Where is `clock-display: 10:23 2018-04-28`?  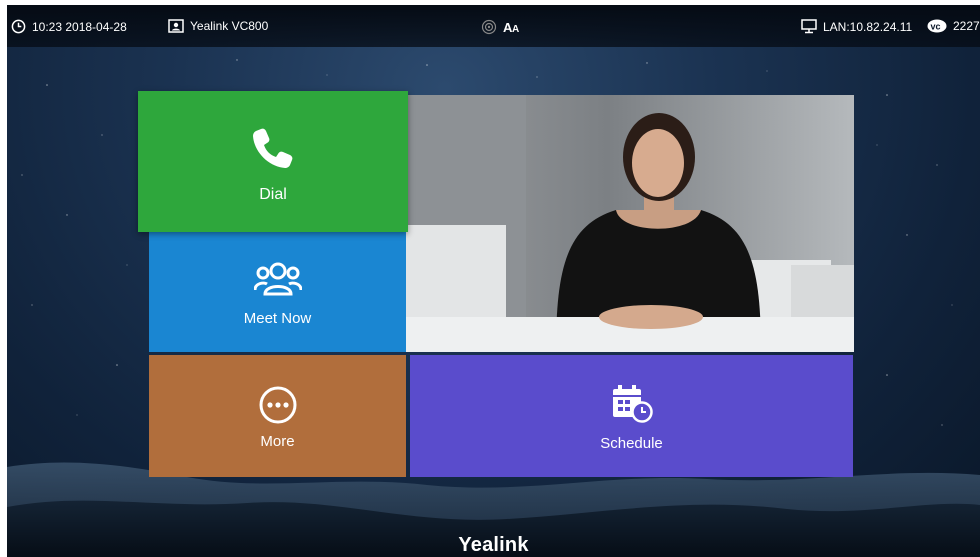
clock-display: 10:23 2018-04-28 is located at coordinates (69, 26).